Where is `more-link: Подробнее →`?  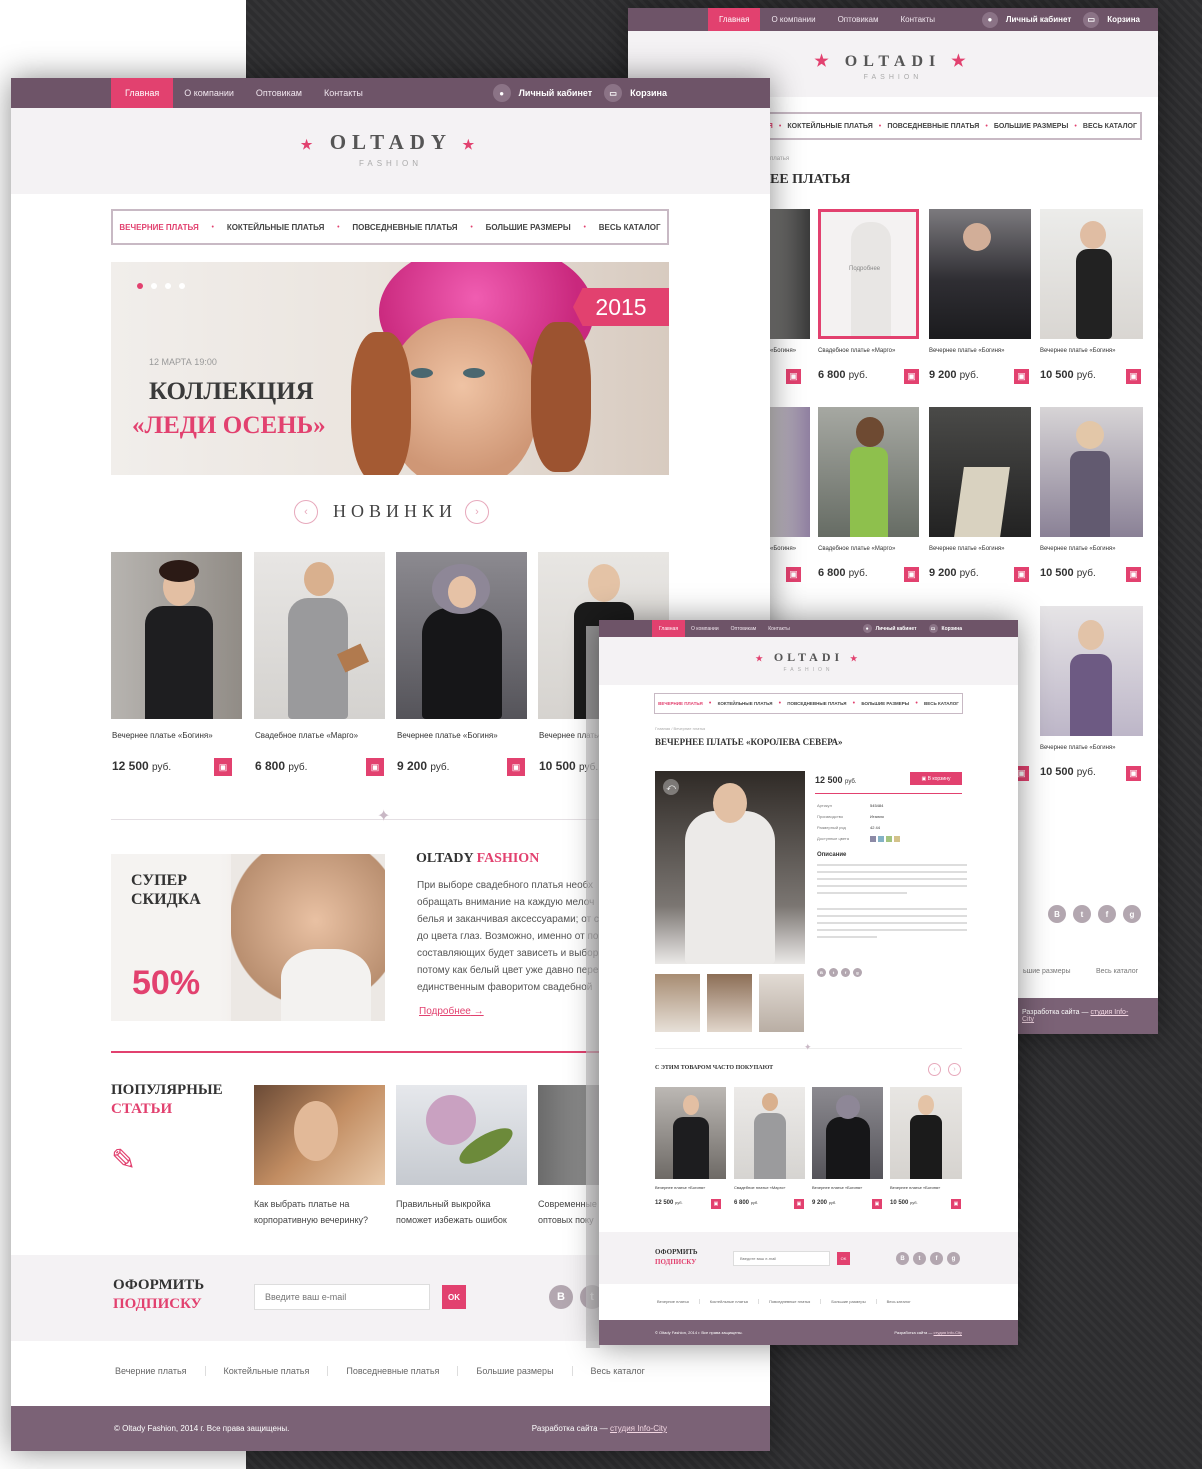 more-link: Подробнее → is located at coordinates (451, 1011).